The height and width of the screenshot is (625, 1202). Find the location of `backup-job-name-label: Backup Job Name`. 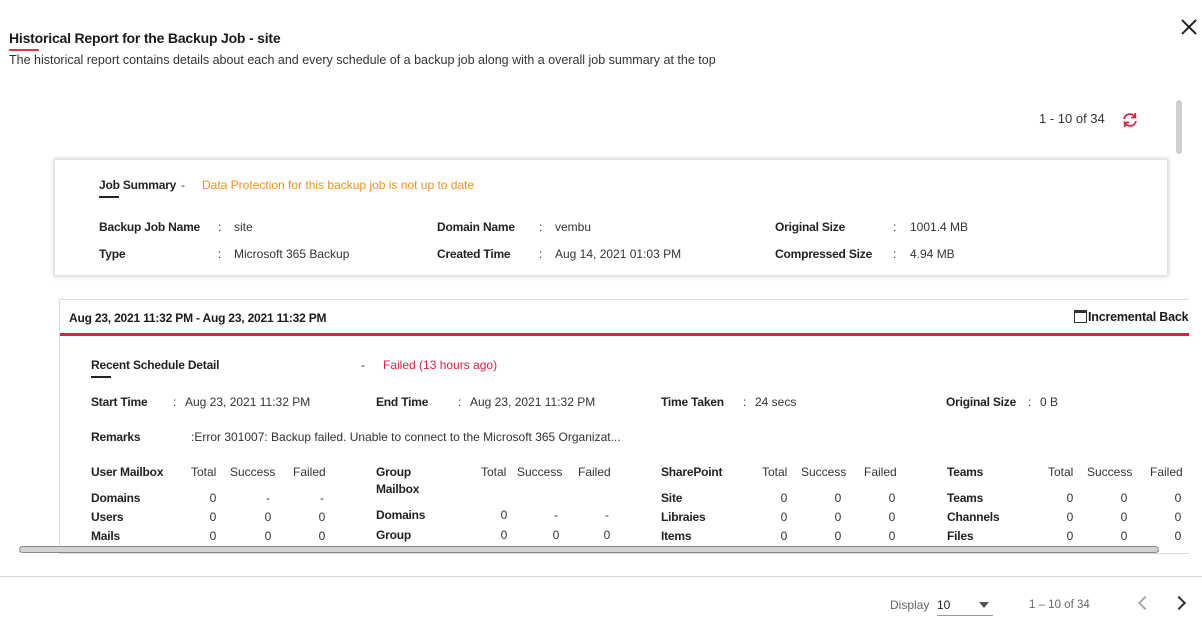

backup-job-name-label: Backup Job Name is located at coordinates (150, 227).